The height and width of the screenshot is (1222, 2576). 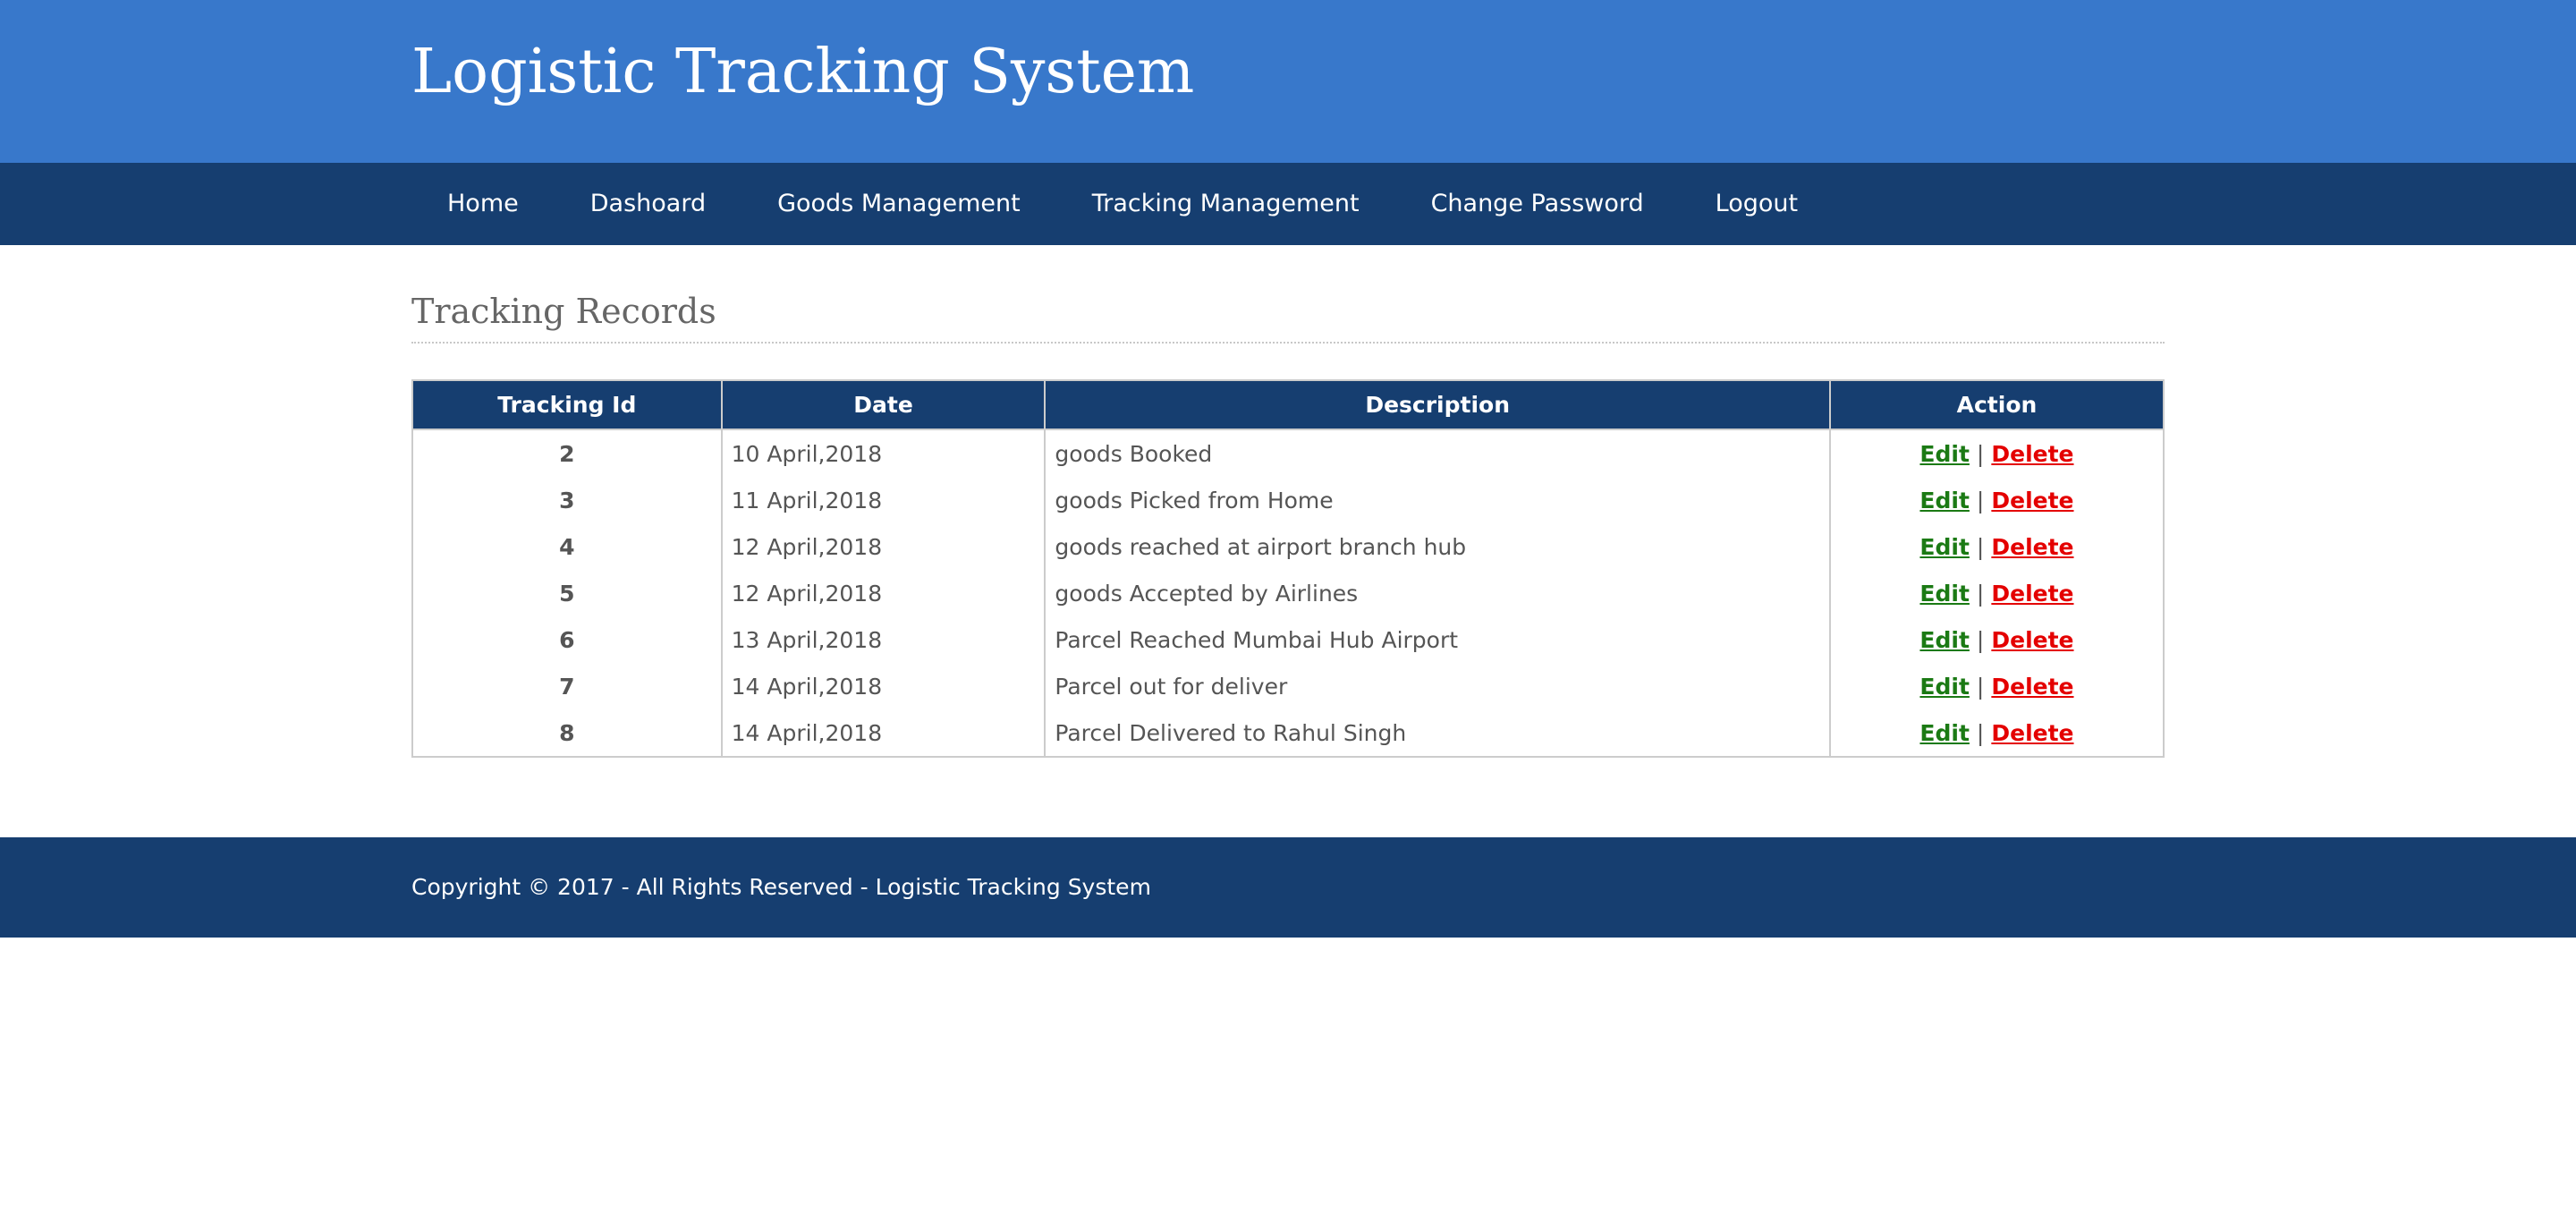 I want to click on tracking-id-cell: 3, so click(x=567, y=500).